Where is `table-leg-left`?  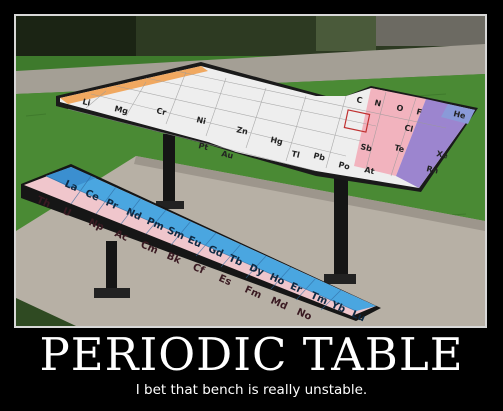
table-leg-left is located at coordinates (169, 169).